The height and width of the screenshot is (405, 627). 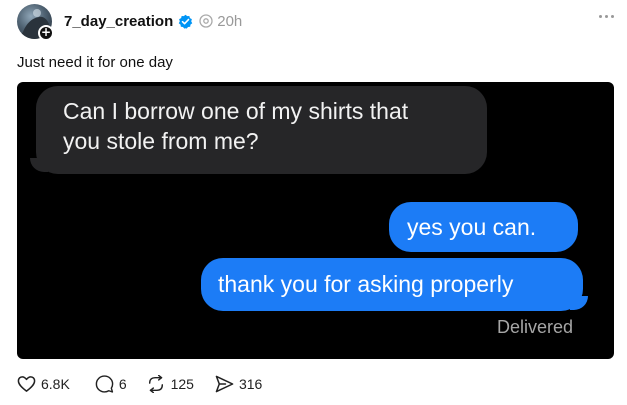 I want to click on repost-count: 125, so click(x=182, y=384).